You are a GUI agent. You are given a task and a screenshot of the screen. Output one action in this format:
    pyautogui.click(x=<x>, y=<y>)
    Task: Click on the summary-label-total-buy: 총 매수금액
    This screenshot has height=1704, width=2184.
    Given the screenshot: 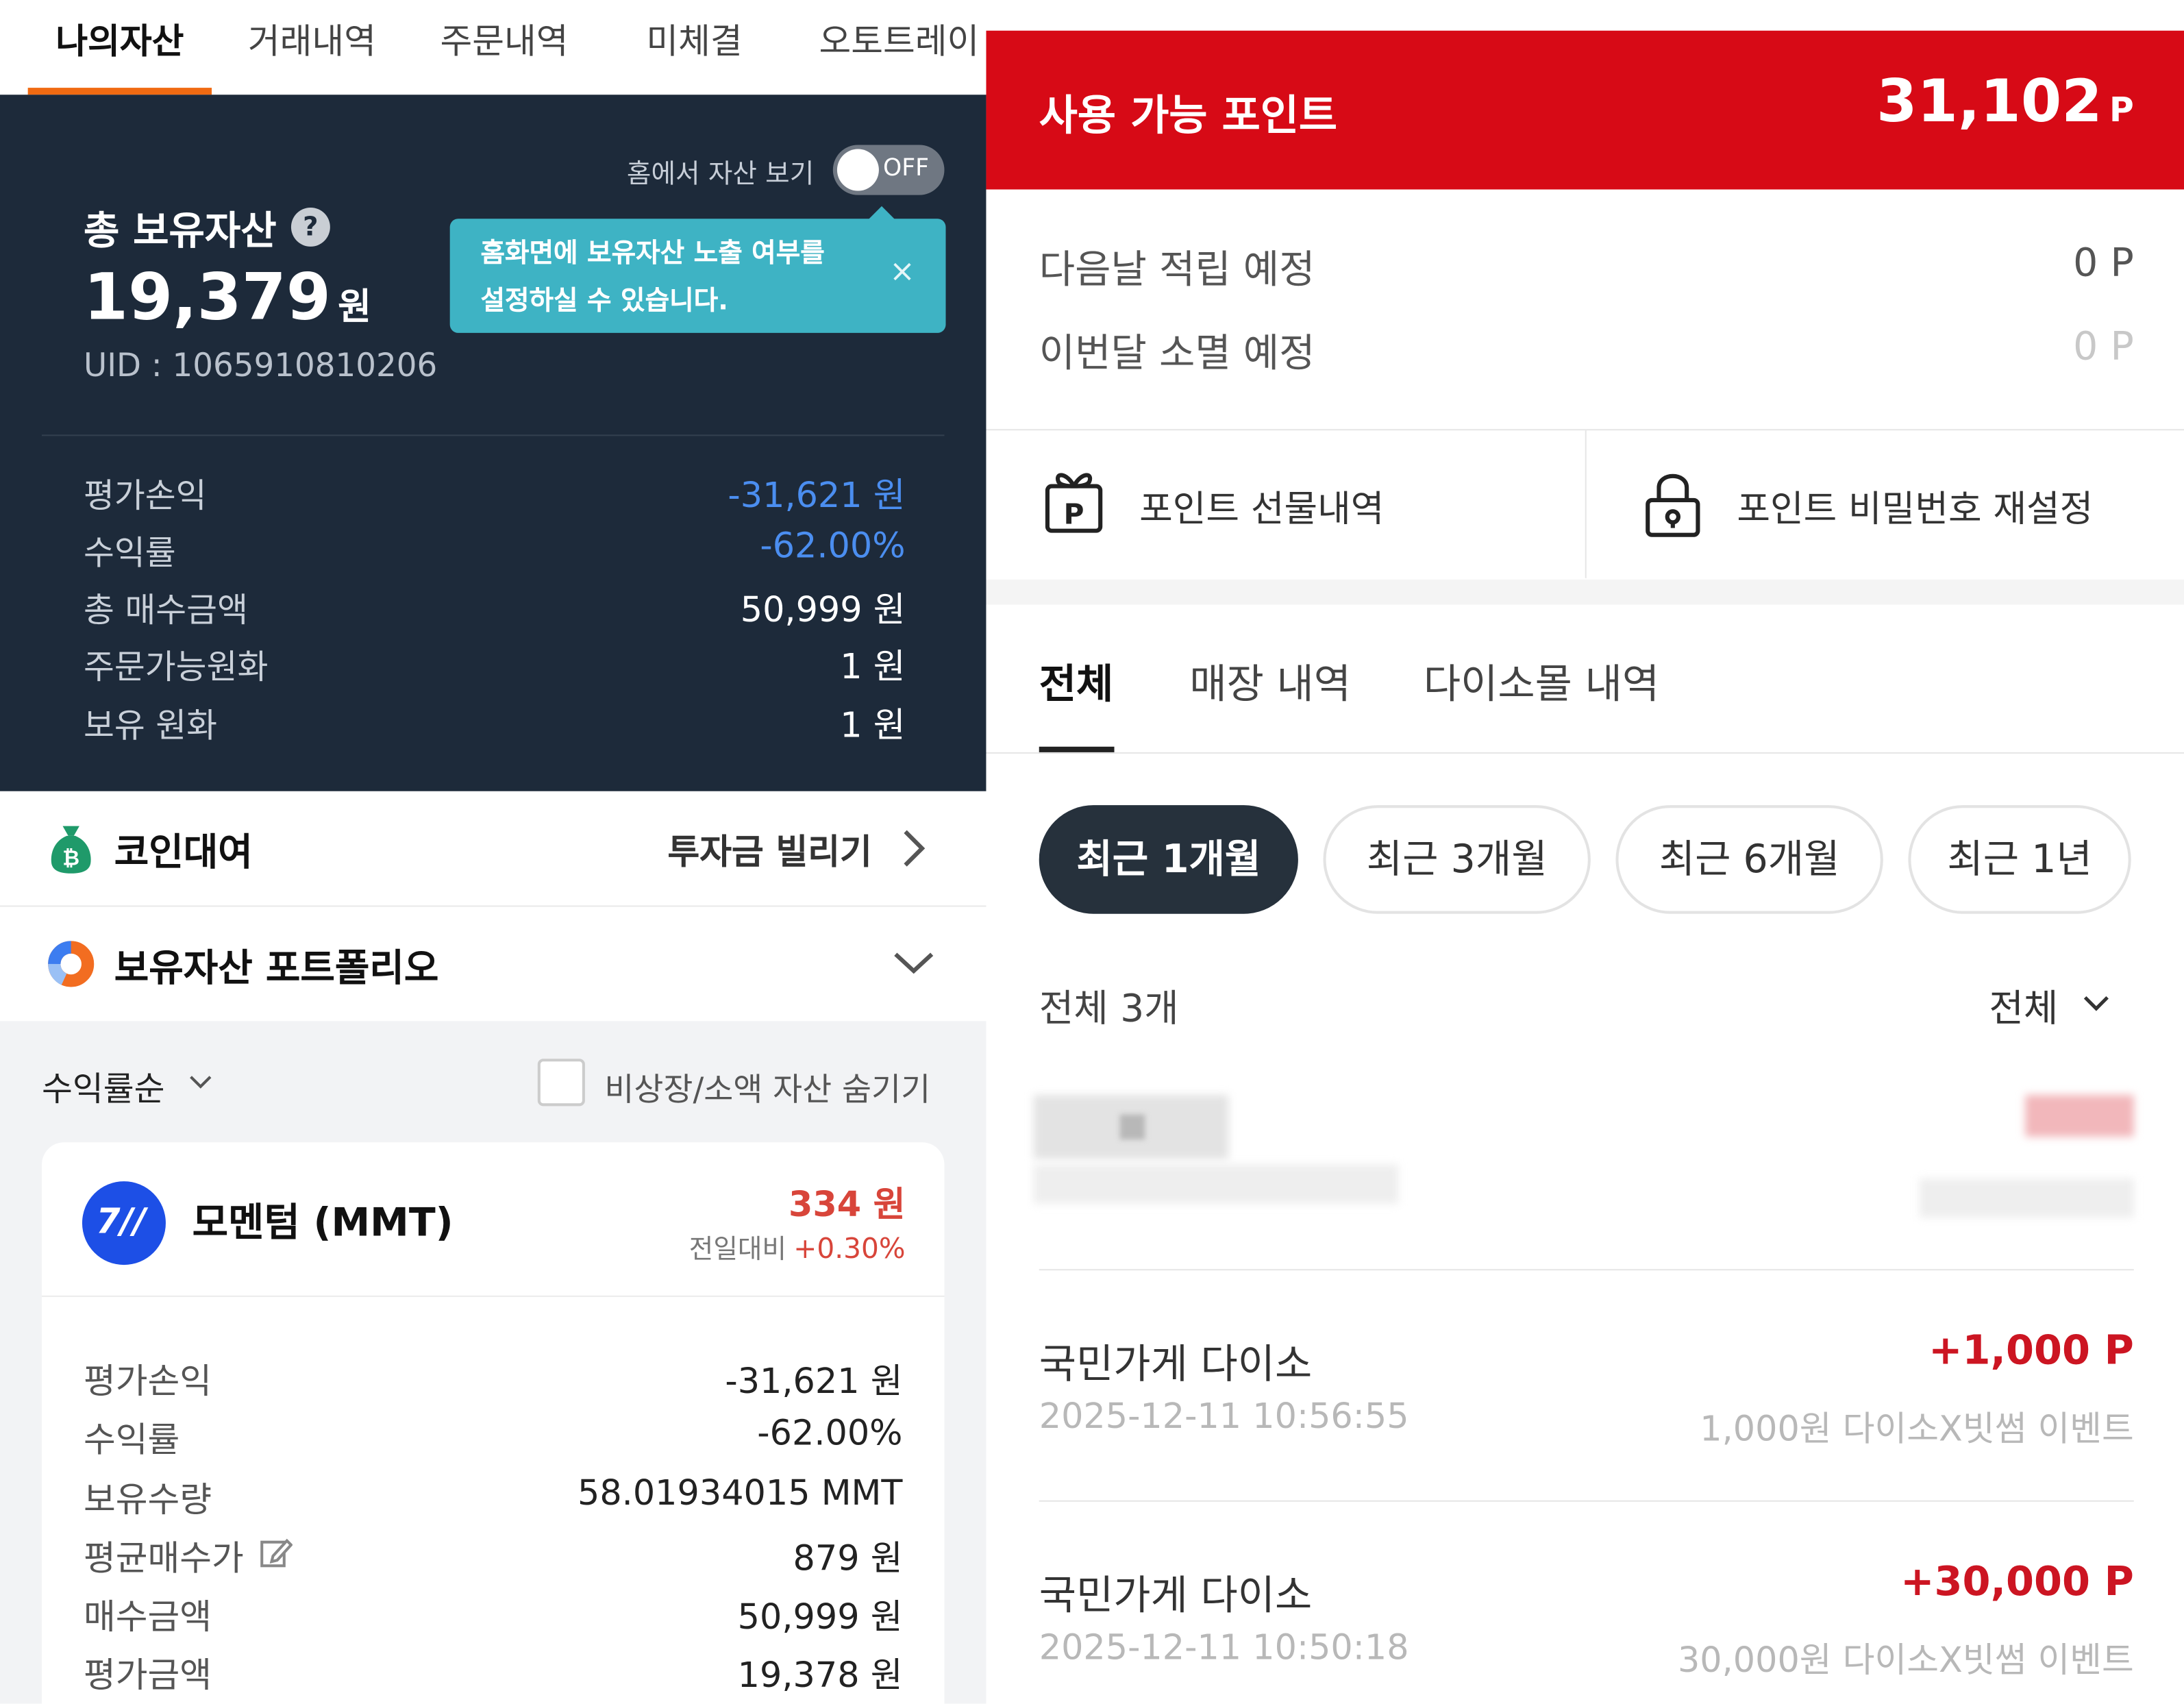 What is the action you would take?
    pyautogui.click(x=165, y=611)
    